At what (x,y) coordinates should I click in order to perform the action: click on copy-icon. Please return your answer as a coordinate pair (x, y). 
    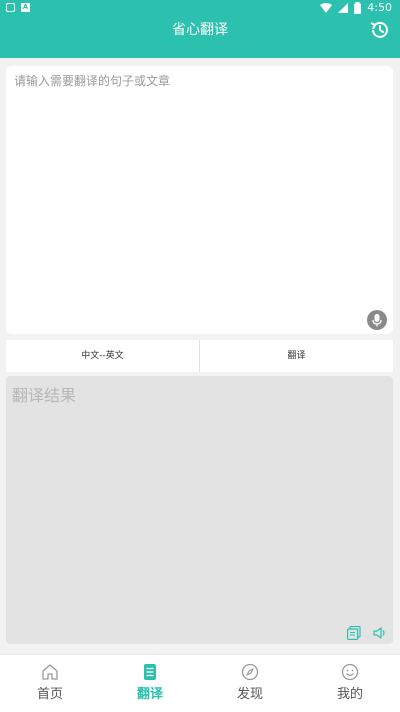
    Looking at the image, I should click on (354, 633).